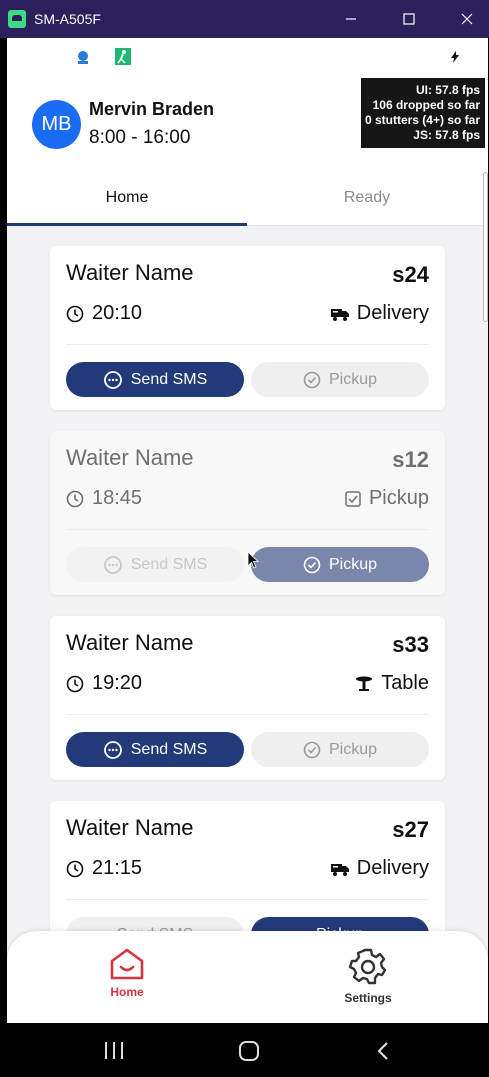  What do you see at coordinates (455, 57) in the screenshot?
I see `charging-icon` at bounding box center [455, 57].